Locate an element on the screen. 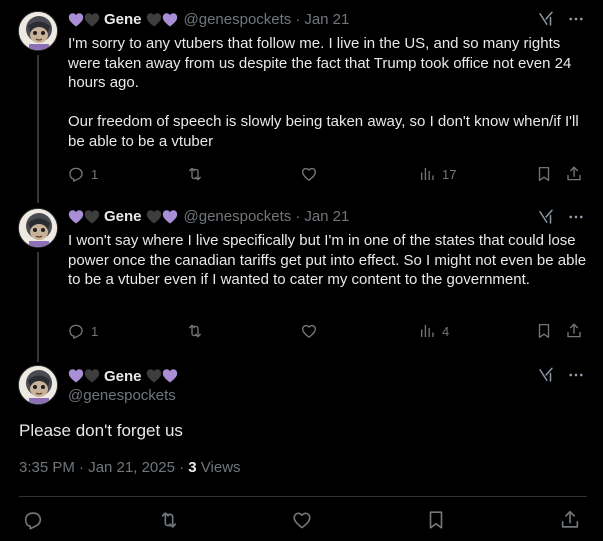  main-action-bar is located at coordinates (301, 521).